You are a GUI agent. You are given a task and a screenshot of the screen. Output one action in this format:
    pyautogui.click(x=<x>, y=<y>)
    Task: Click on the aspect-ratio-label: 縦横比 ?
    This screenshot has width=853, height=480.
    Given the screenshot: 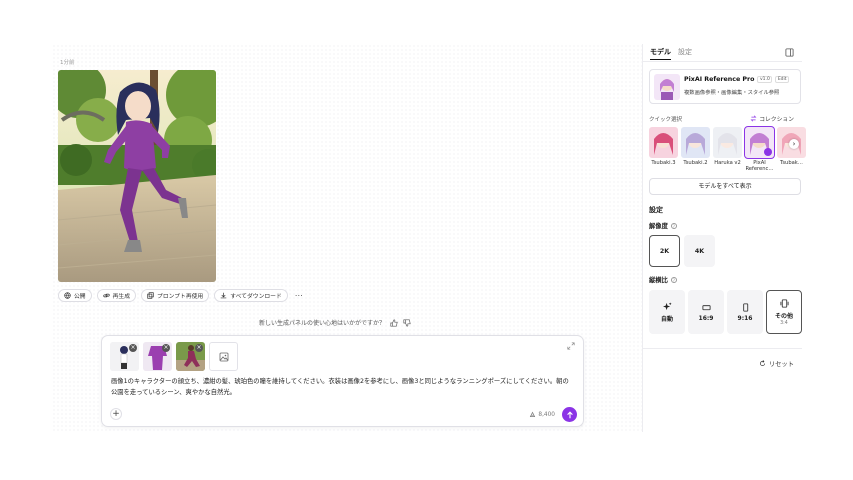 What is the action you would take?
    pyautogui.click(x=663, y=279)
    